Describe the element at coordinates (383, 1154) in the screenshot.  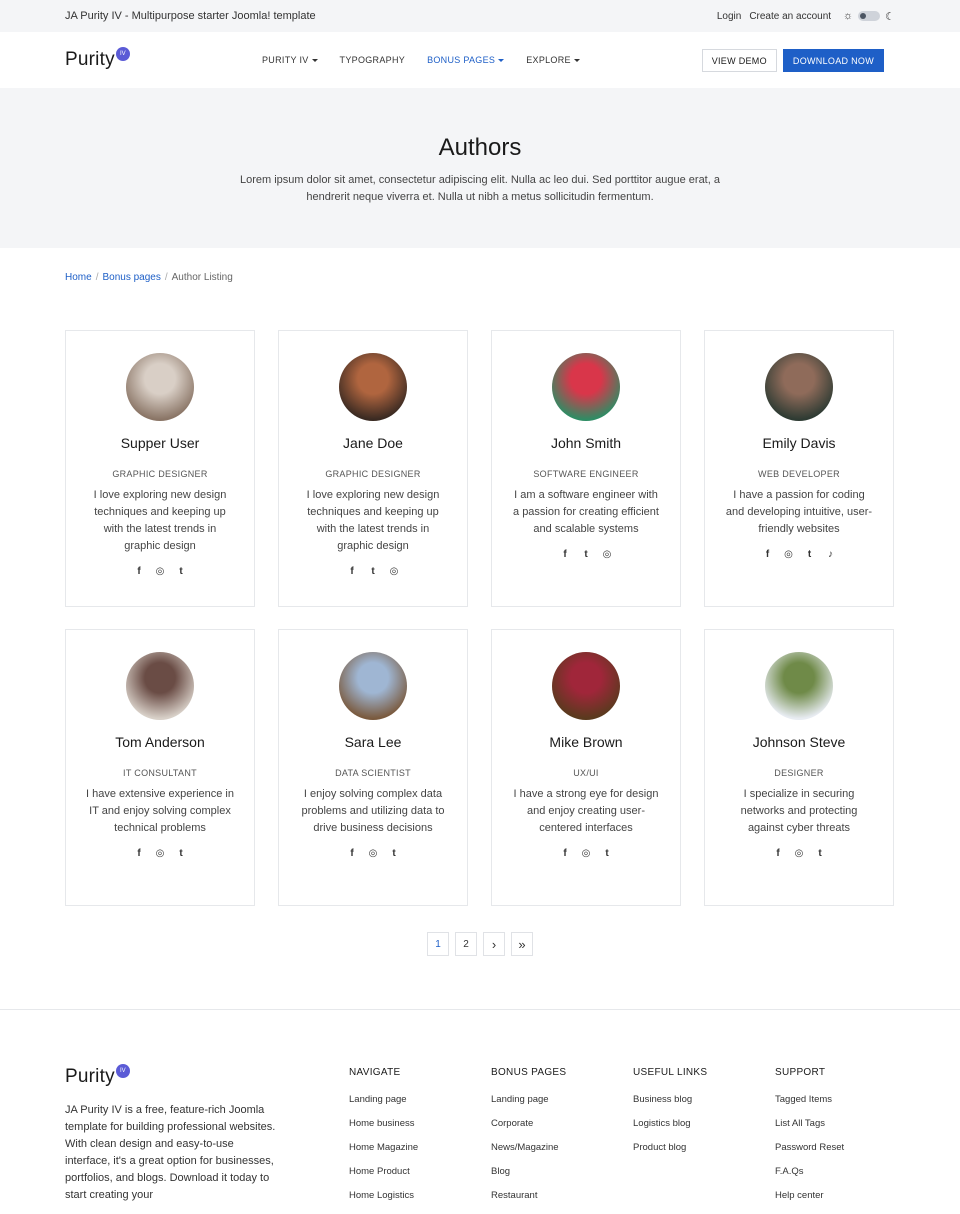
I see `footer-link: Home Magazine` at that location.